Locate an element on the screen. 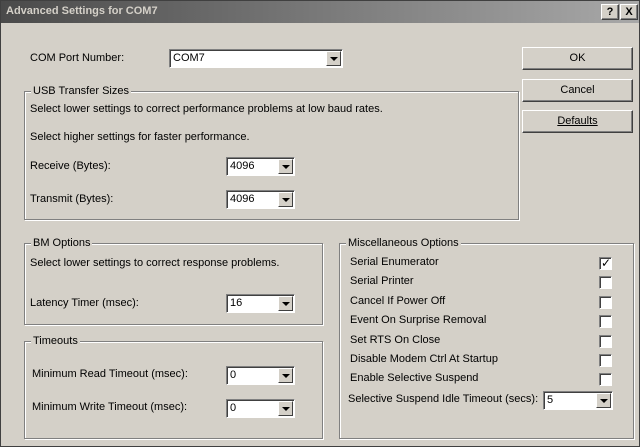 The height and width of the screenshot is (447, 640). write-timeout-value: 0 is located at coordinates (233, 408).